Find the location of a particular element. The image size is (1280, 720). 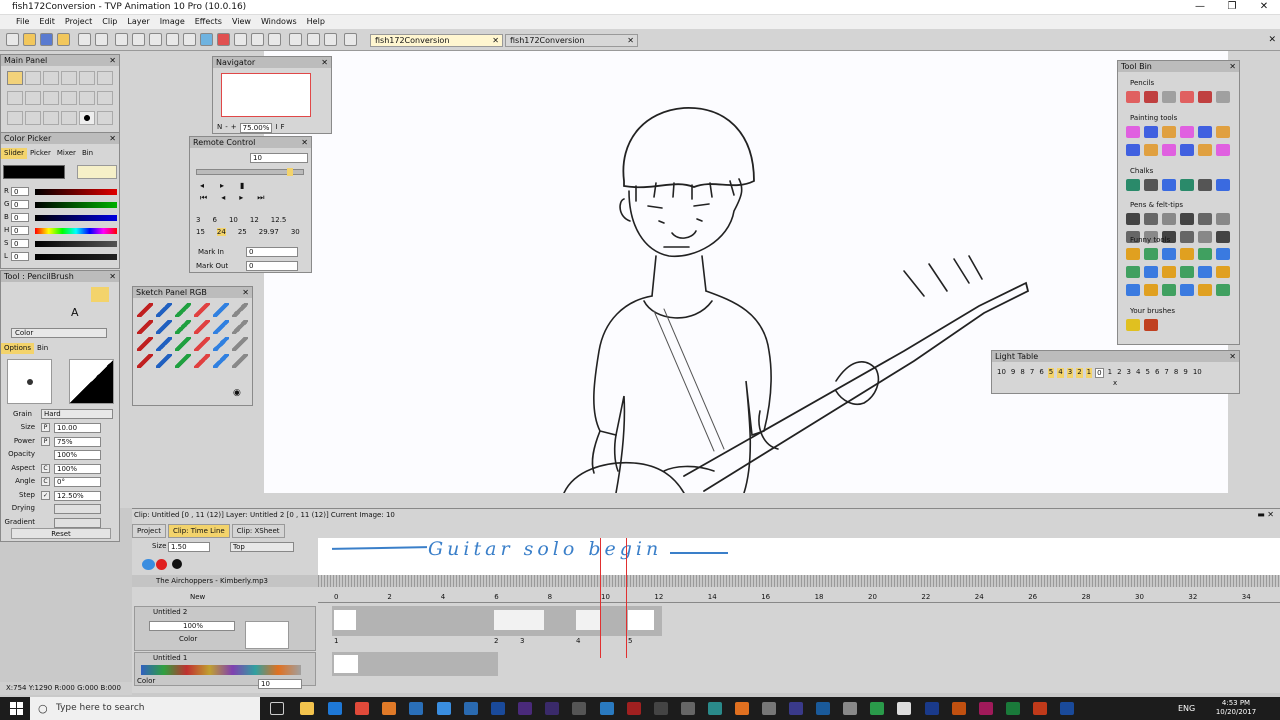

fps-preset: 12.5 is located at coordinates (279, 220).